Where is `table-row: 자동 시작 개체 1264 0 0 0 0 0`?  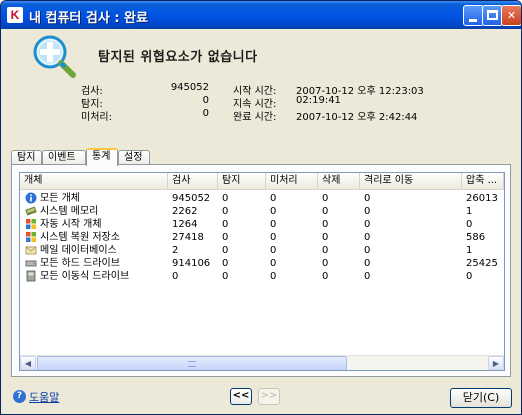 table-row: 자동 시작 개체 1264 0 0 0 0 0 is located at coordinates (262, 224).